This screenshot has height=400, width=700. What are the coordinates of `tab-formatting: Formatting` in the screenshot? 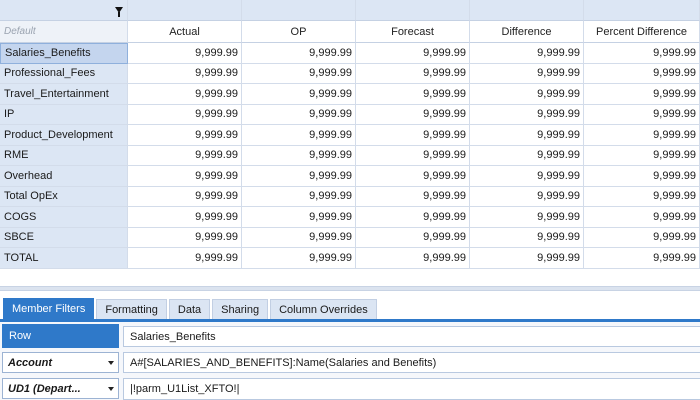 It's located at (131, 309).